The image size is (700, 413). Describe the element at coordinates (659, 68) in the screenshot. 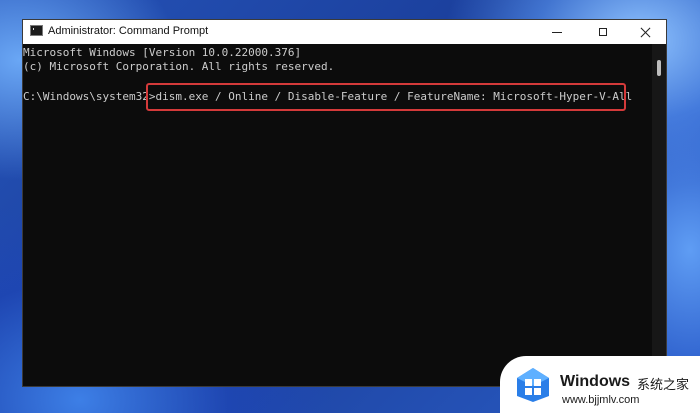

I see `scrollbar-thumb` at that location.